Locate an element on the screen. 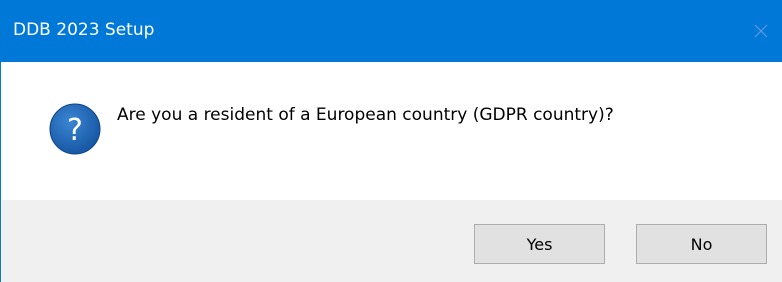  yes-button: Yes is located at coordinates (539, 244).